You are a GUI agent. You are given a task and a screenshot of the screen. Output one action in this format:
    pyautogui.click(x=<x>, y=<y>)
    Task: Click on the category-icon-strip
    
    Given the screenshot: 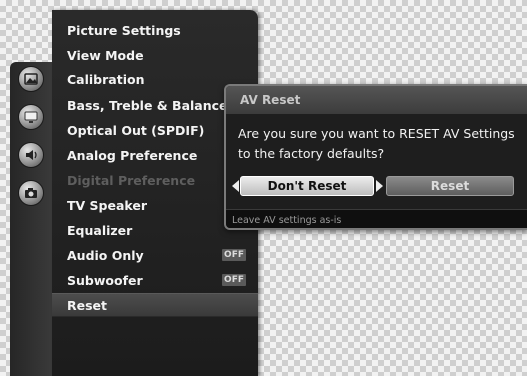 What is the action you would take?
    pyautogui.click(x=31, y=219)
    